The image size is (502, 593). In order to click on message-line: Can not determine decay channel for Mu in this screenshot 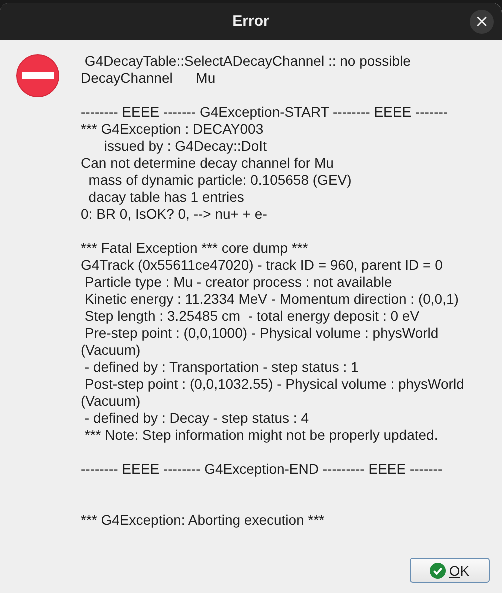, I will do `click(207, 163)`.